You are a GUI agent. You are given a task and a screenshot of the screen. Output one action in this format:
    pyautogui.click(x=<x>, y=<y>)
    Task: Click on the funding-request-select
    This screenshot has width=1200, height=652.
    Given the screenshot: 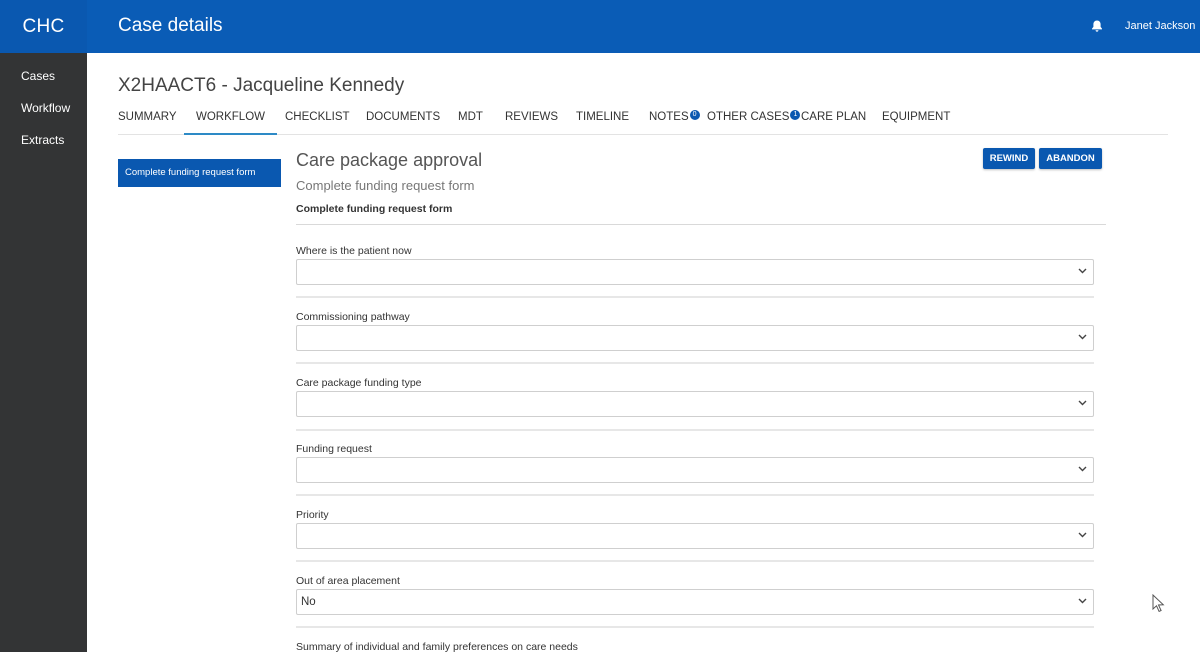 What is the action you would take?
    pyautogui.click(x=695, y=470)
    